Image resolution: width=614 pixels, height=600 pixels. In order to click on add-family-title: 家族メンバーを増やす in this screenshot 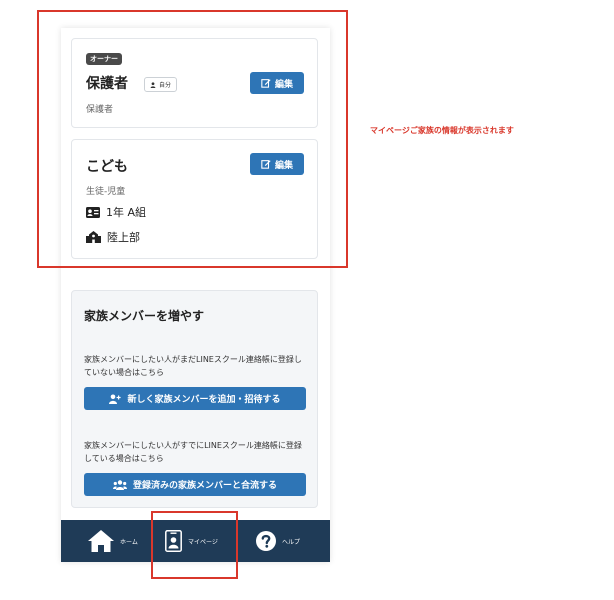, I will do `click(144, 316)`.